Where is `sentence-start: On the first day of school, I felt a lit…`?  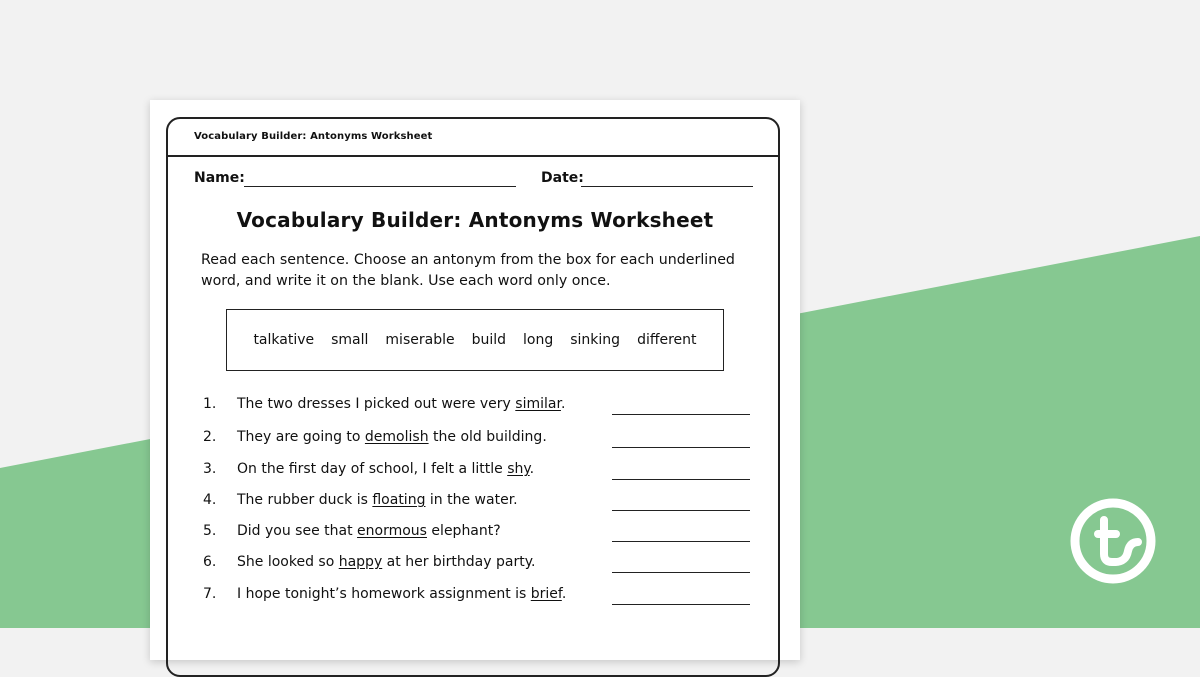
sentence-start: On the first day of school, I felt a lit… is located at coordinates (372, 469).